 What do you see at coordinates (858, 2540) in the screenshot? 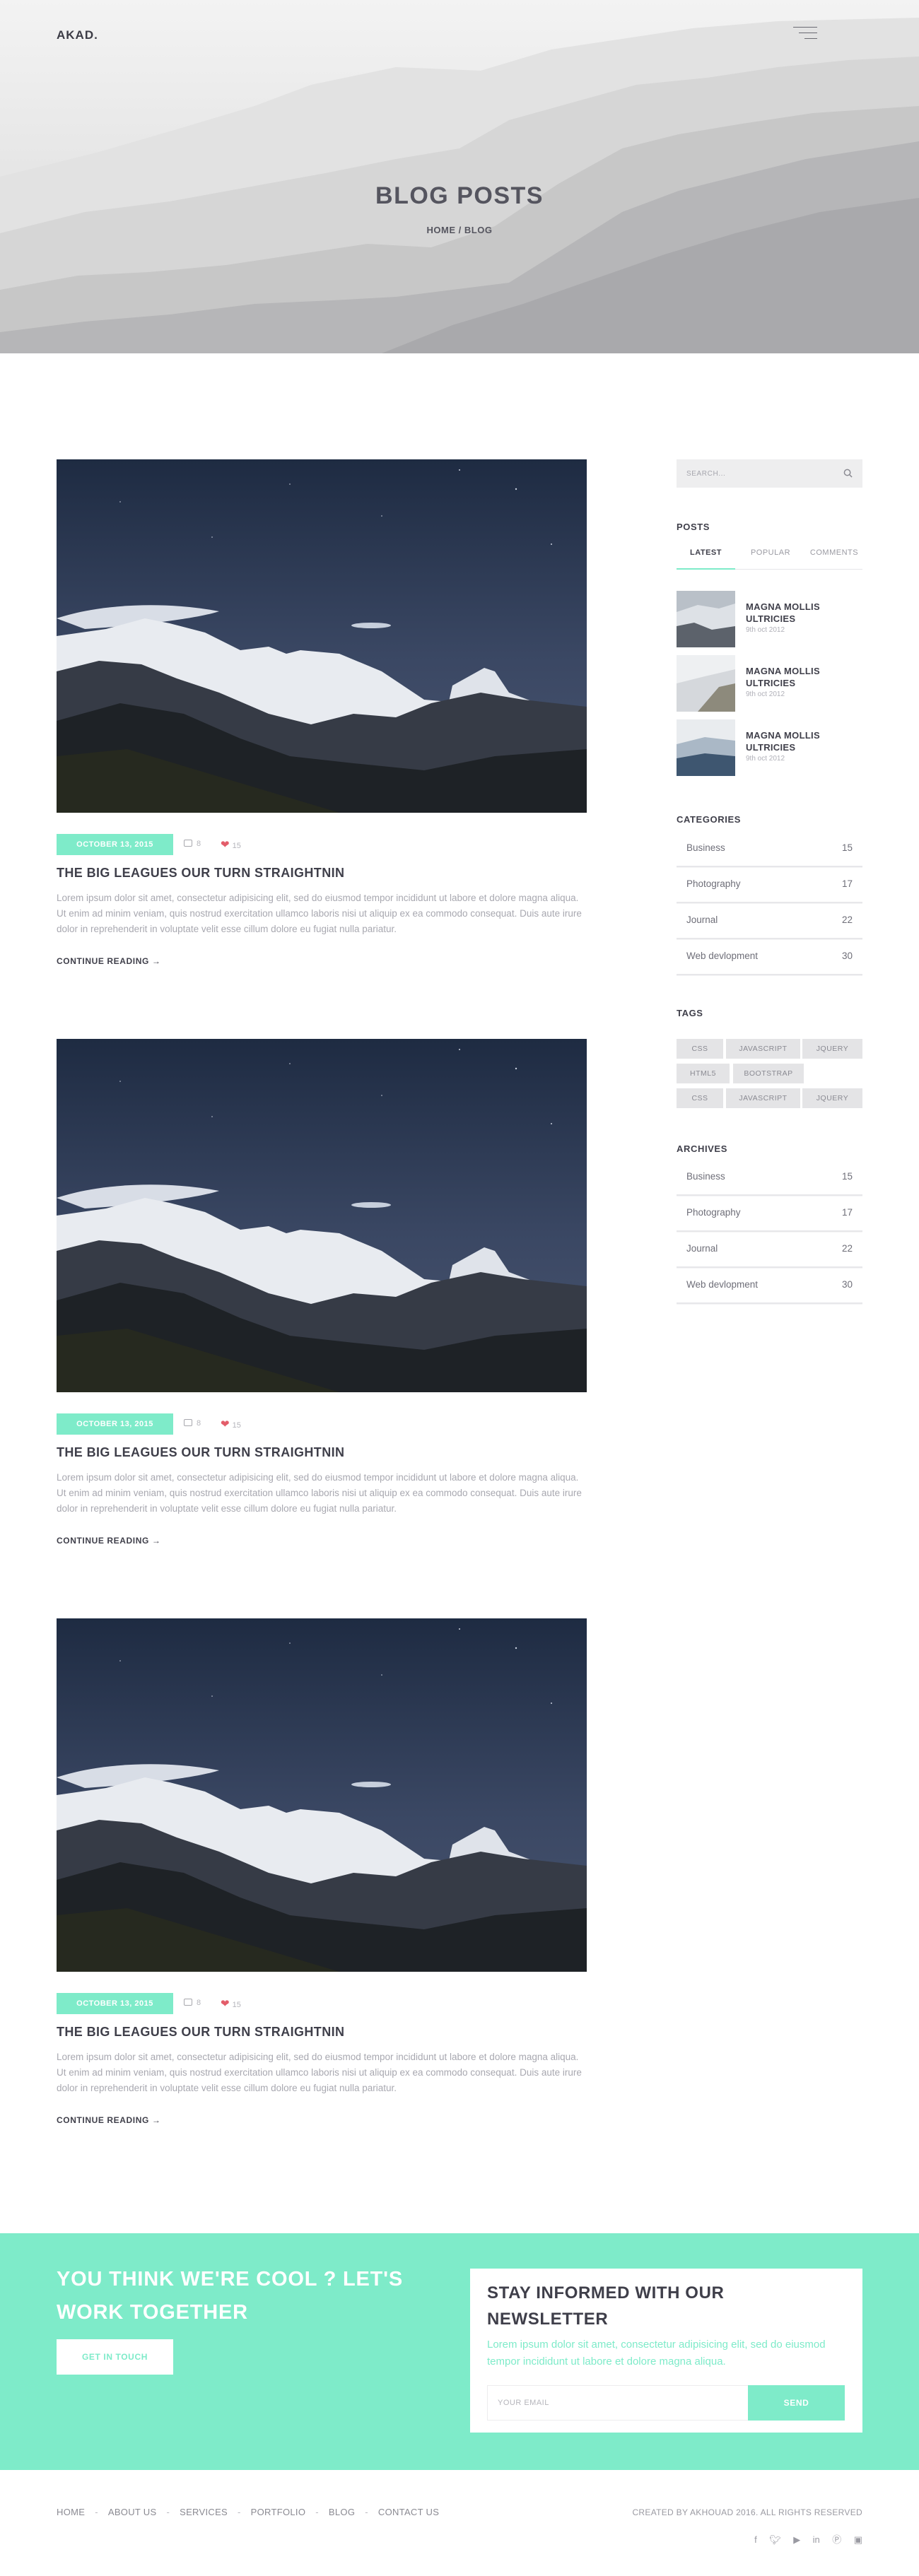
I see `instagram-icon: ▣` at bounding box center [858, 2540].